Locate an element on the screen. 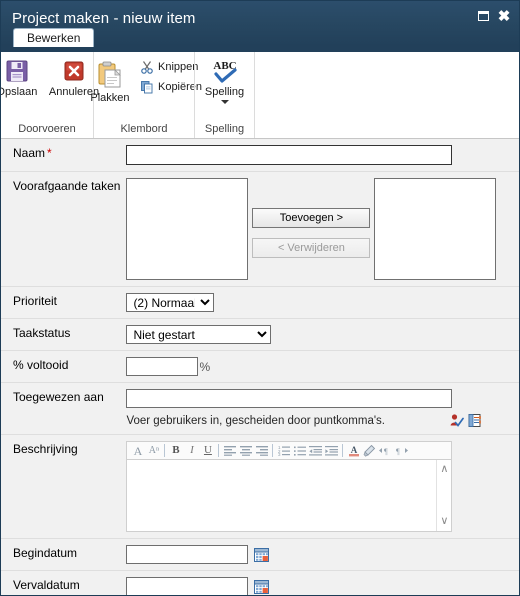 Image resolution: width=520 pixels, height=596 pixels. field-startdate-cell is located at coordinates (322, 554).